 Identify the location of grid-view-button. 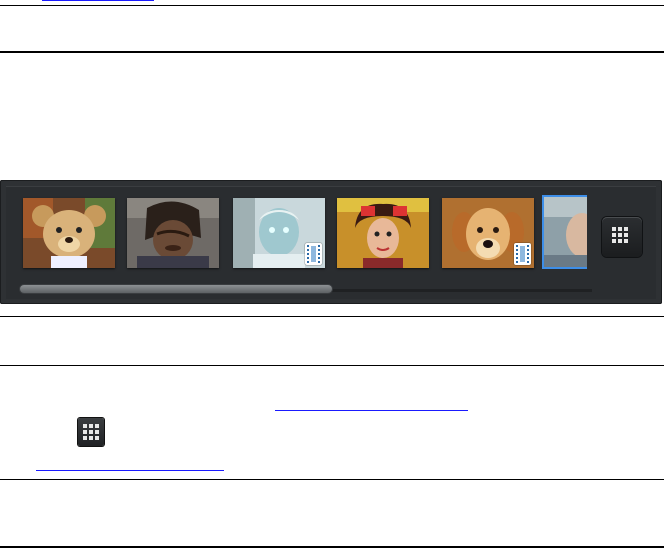
(622, 237).